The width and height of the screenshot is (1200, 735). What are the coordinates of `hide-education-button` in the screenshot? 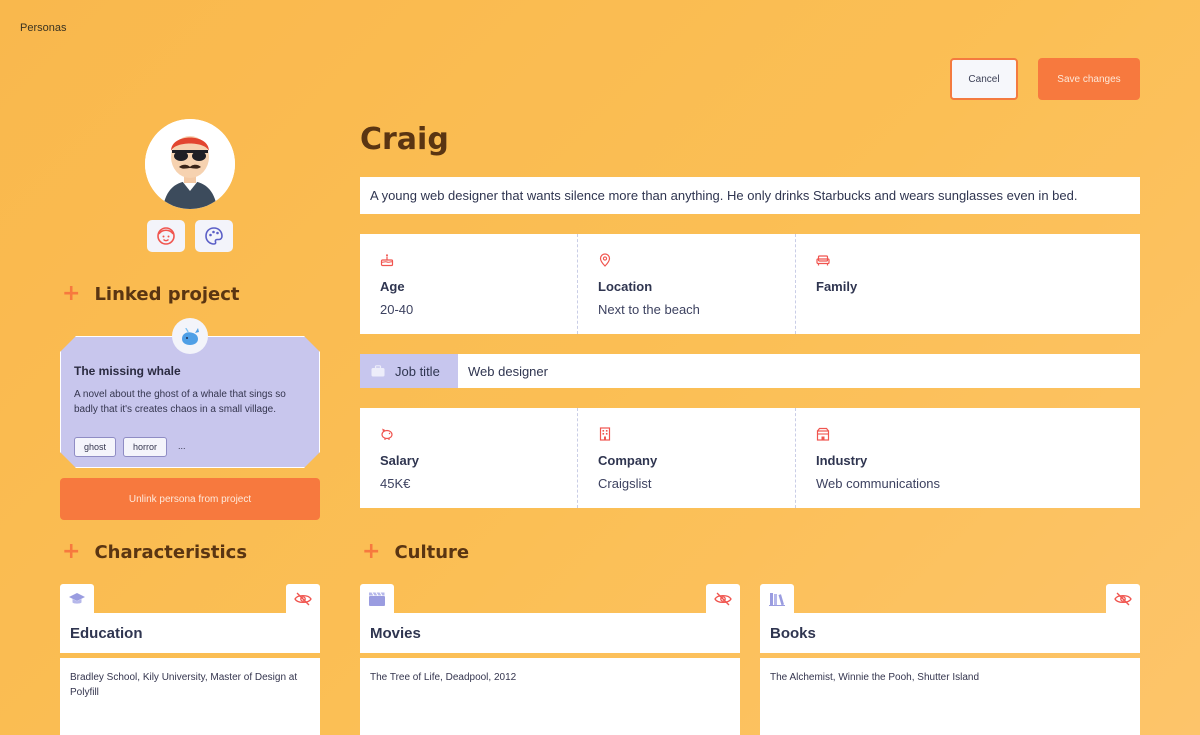 It's located at (303, 599).